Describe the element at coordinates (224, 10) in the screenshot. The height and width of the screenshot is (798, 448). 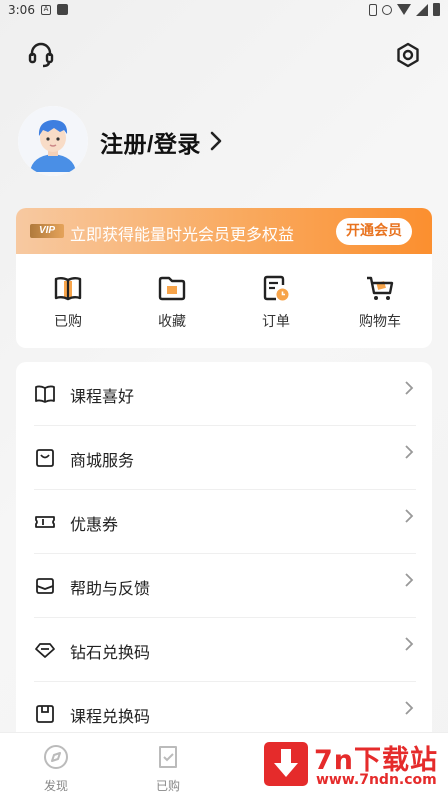
I see `status-bar: 3:06 A` at that location.